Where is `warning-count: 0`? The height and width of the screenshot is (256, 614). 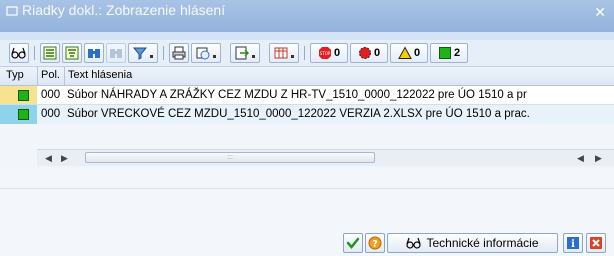 warning-count: 0 is located at coordinates (417, 53).